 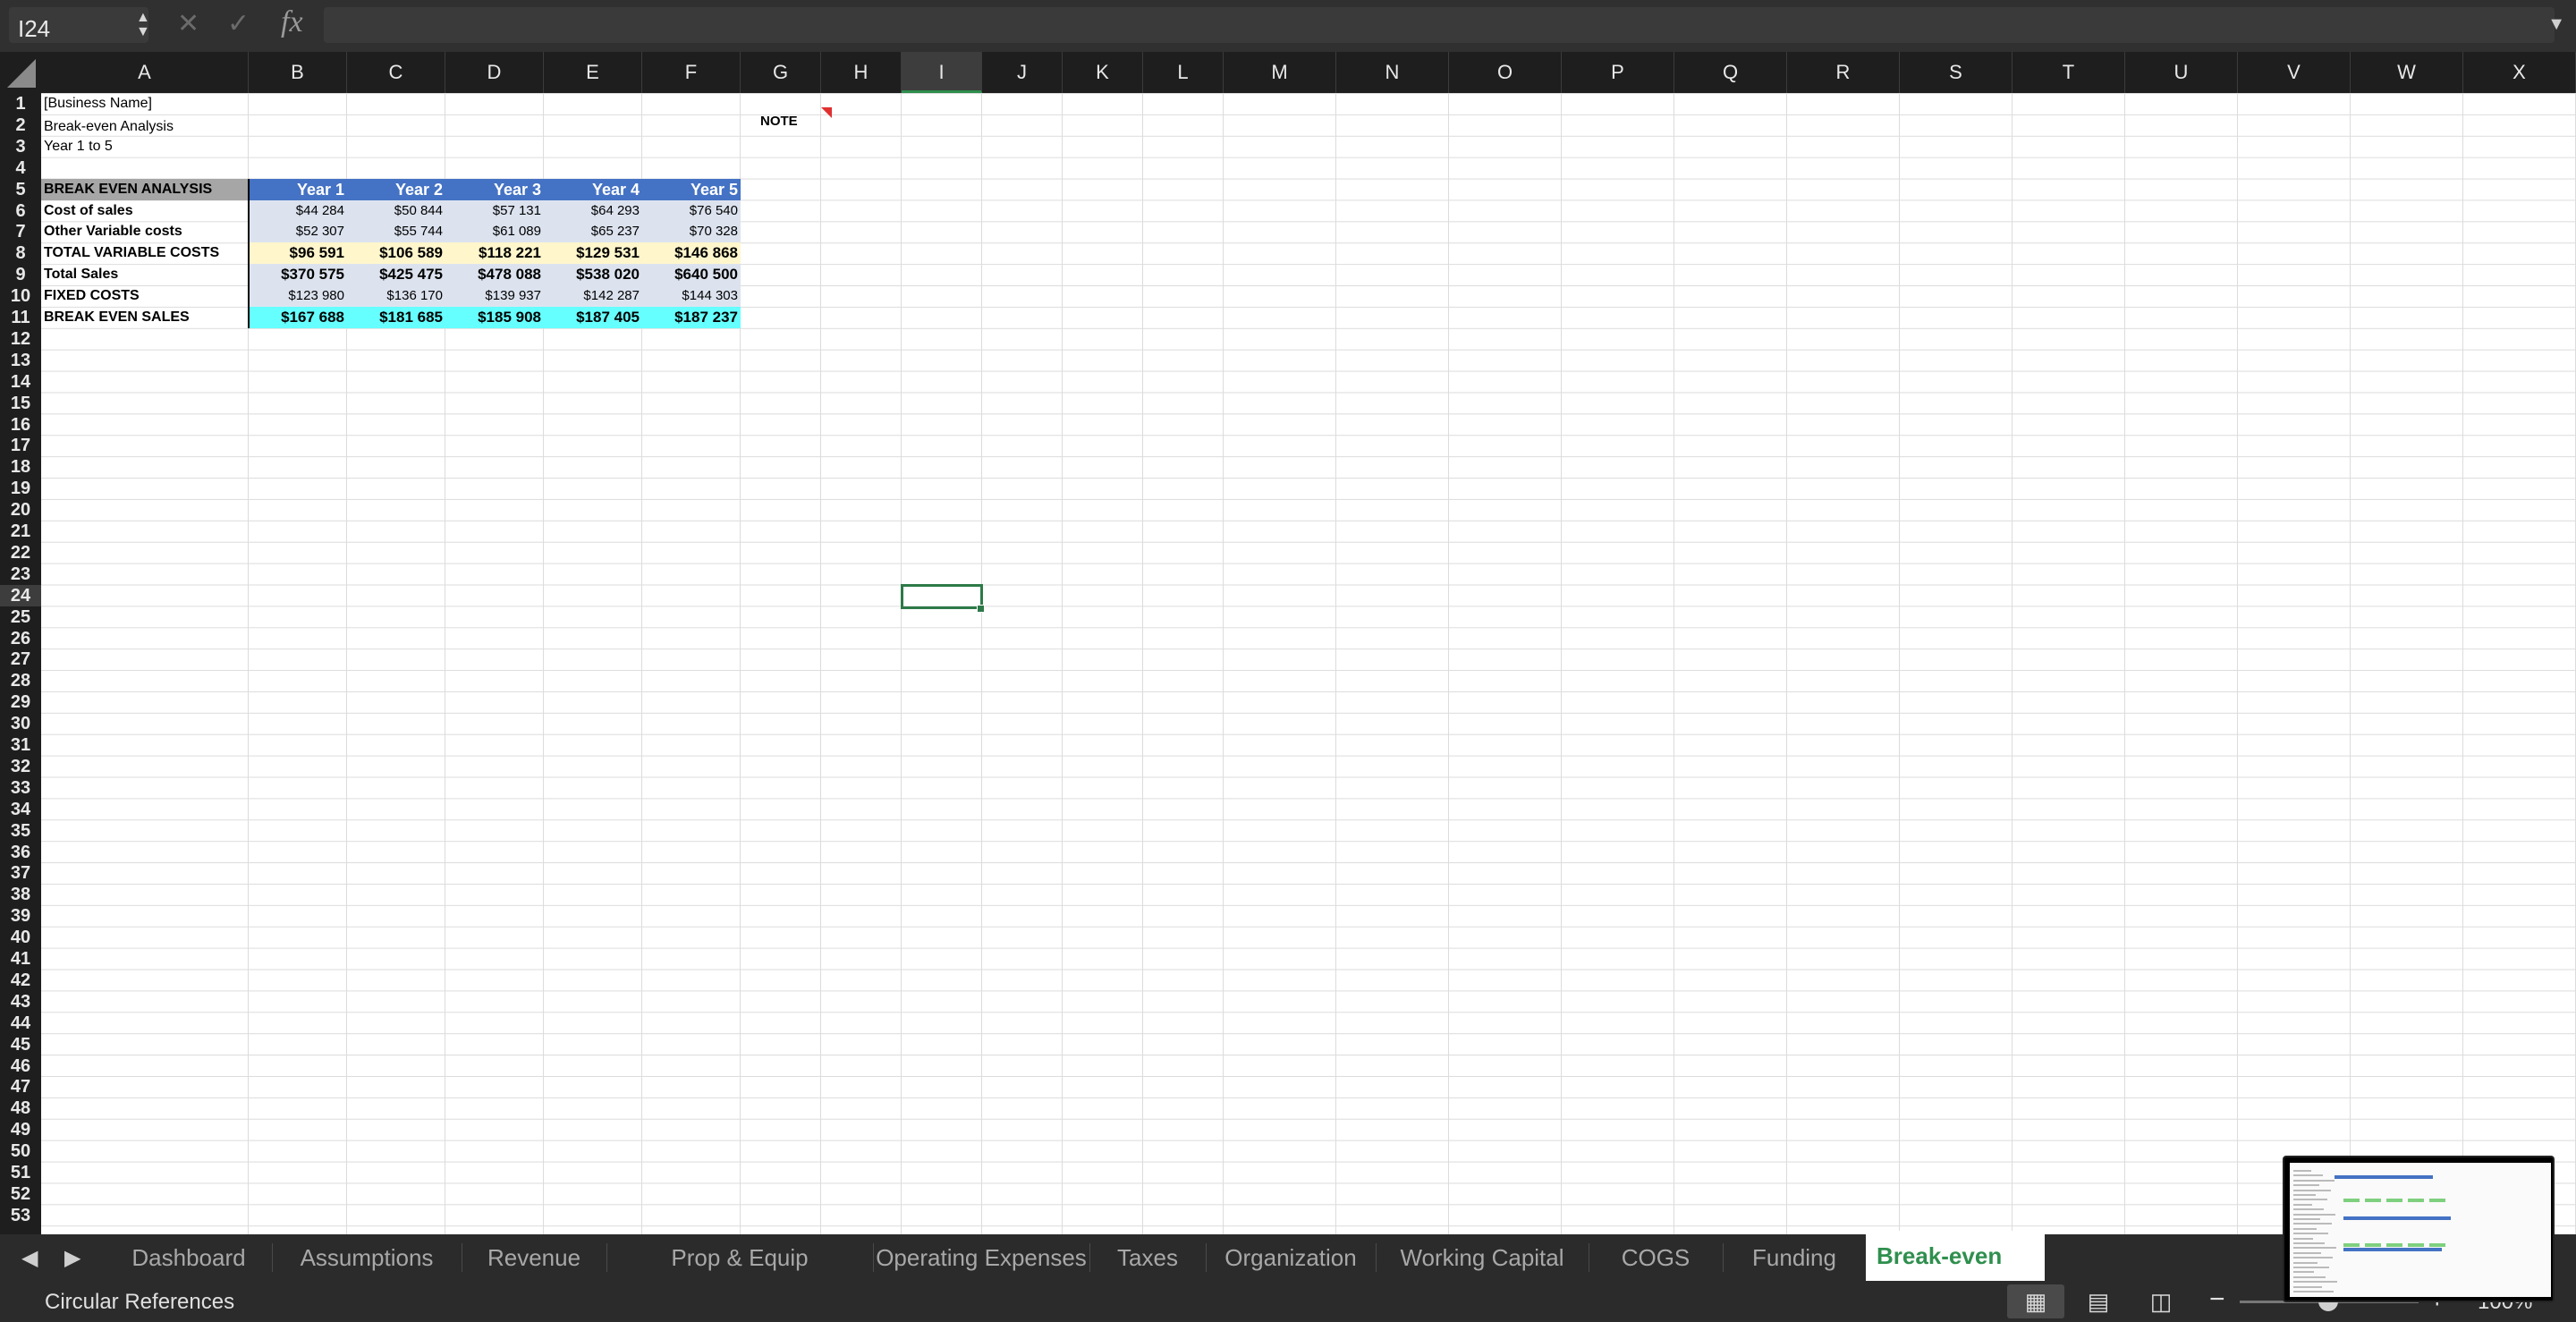 What do you see at coordinates (298, 189) in the screenshot?
I see `year-header-1: Year 1` at bounding box center [298, 189].